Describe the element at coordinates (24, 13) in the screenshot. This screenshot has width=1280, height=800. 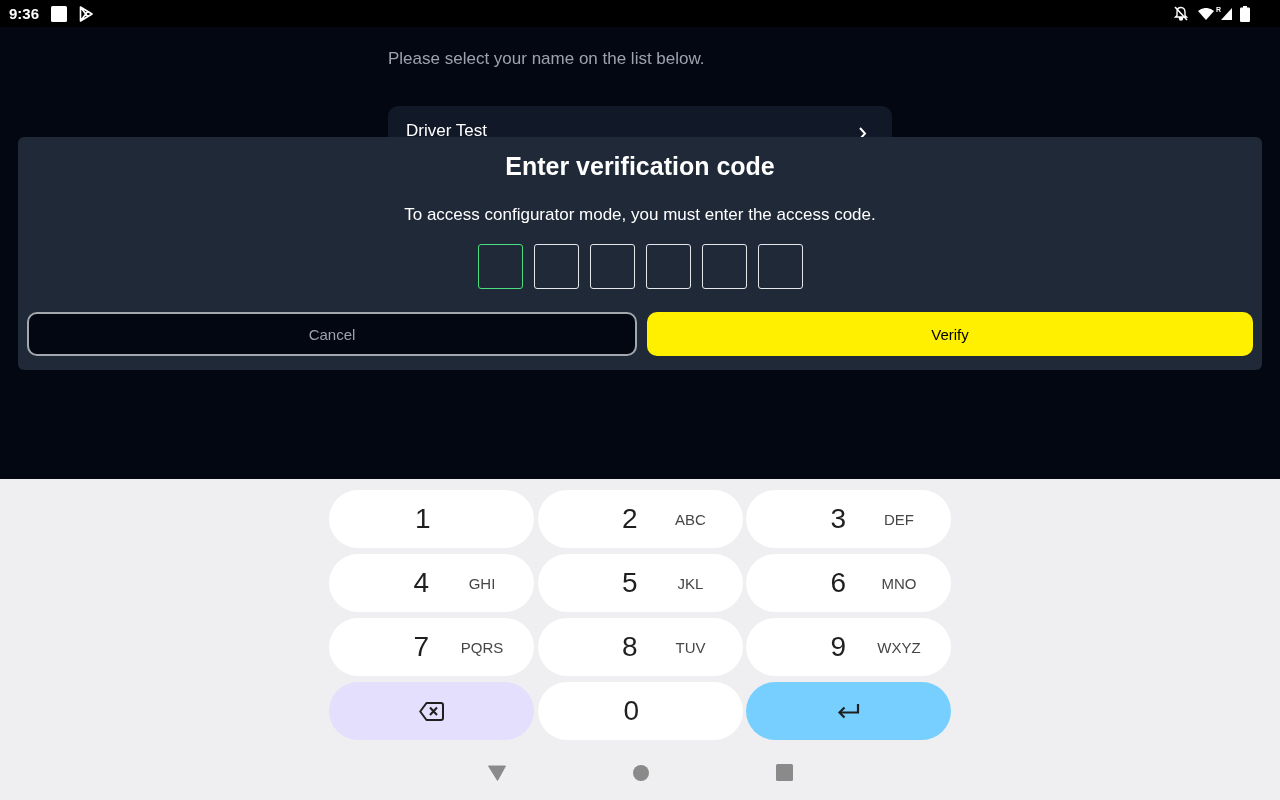
I see `status-time: 9:36` at that location.